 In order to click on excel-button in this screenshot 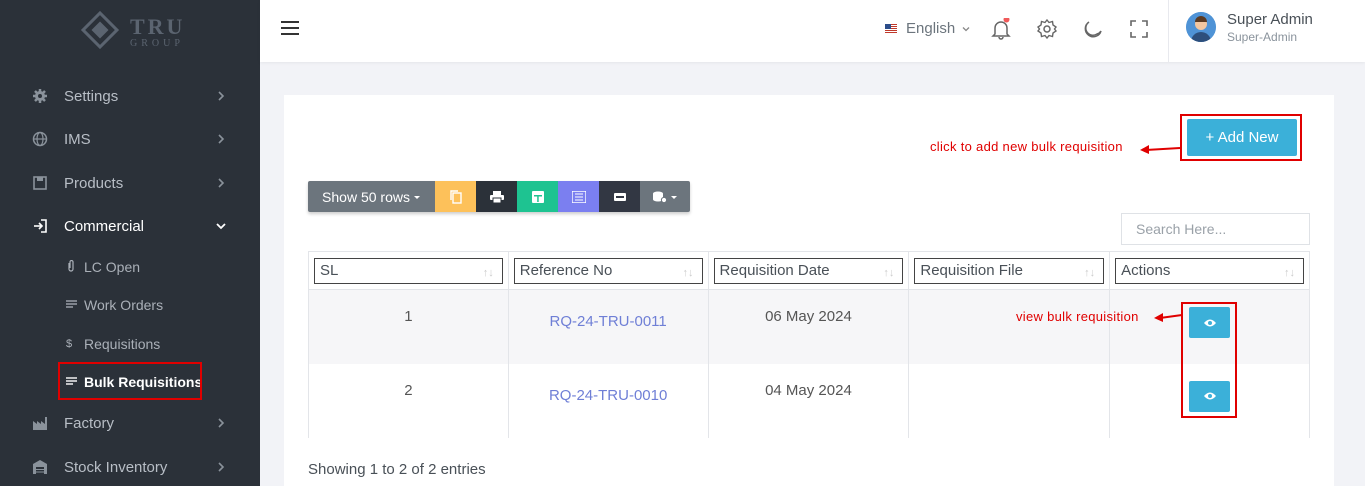, I will do `click(537, 196)`.